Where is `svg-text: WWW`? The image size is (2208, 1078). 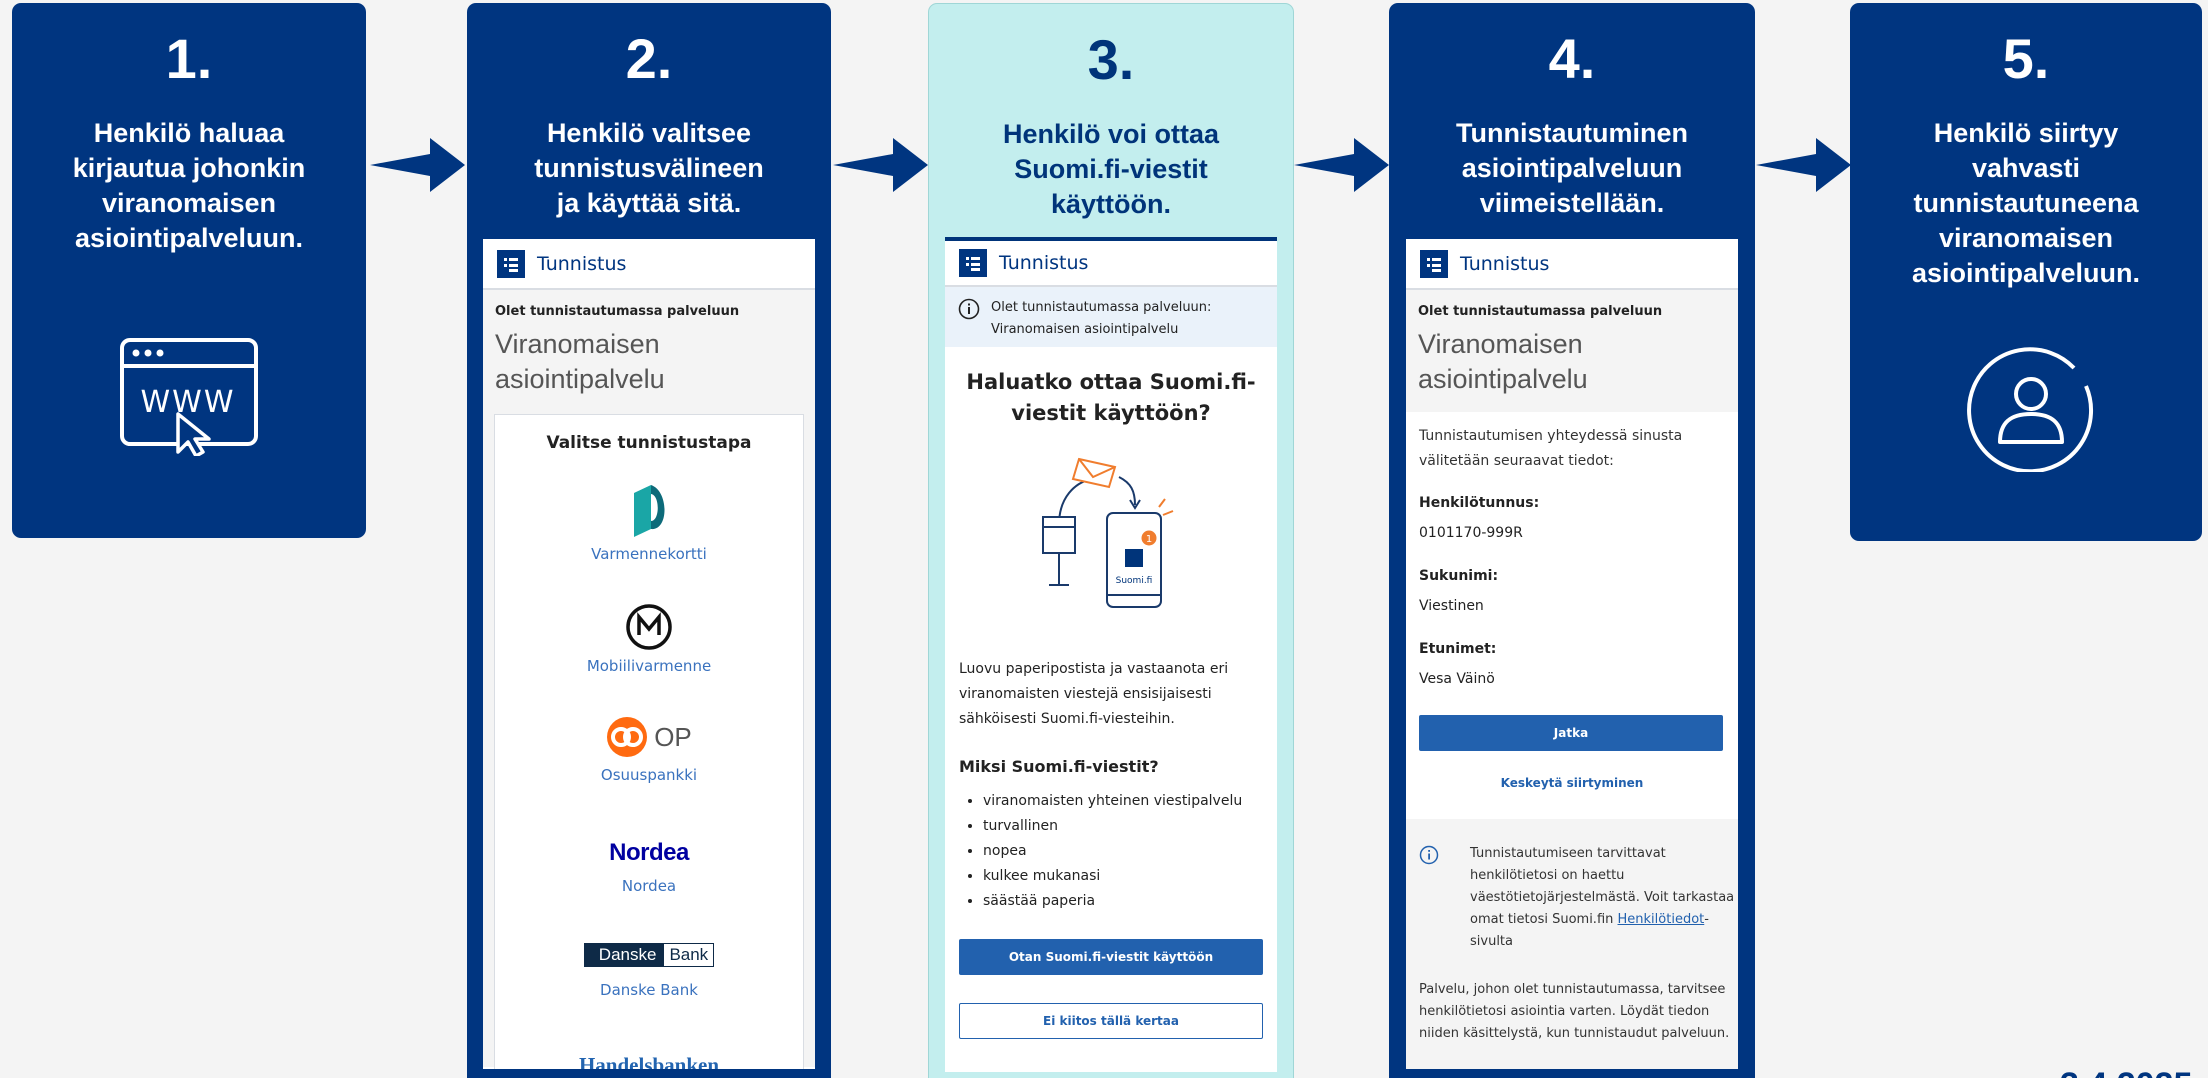
svg-text: WWW is located at coordinates (188, 402).